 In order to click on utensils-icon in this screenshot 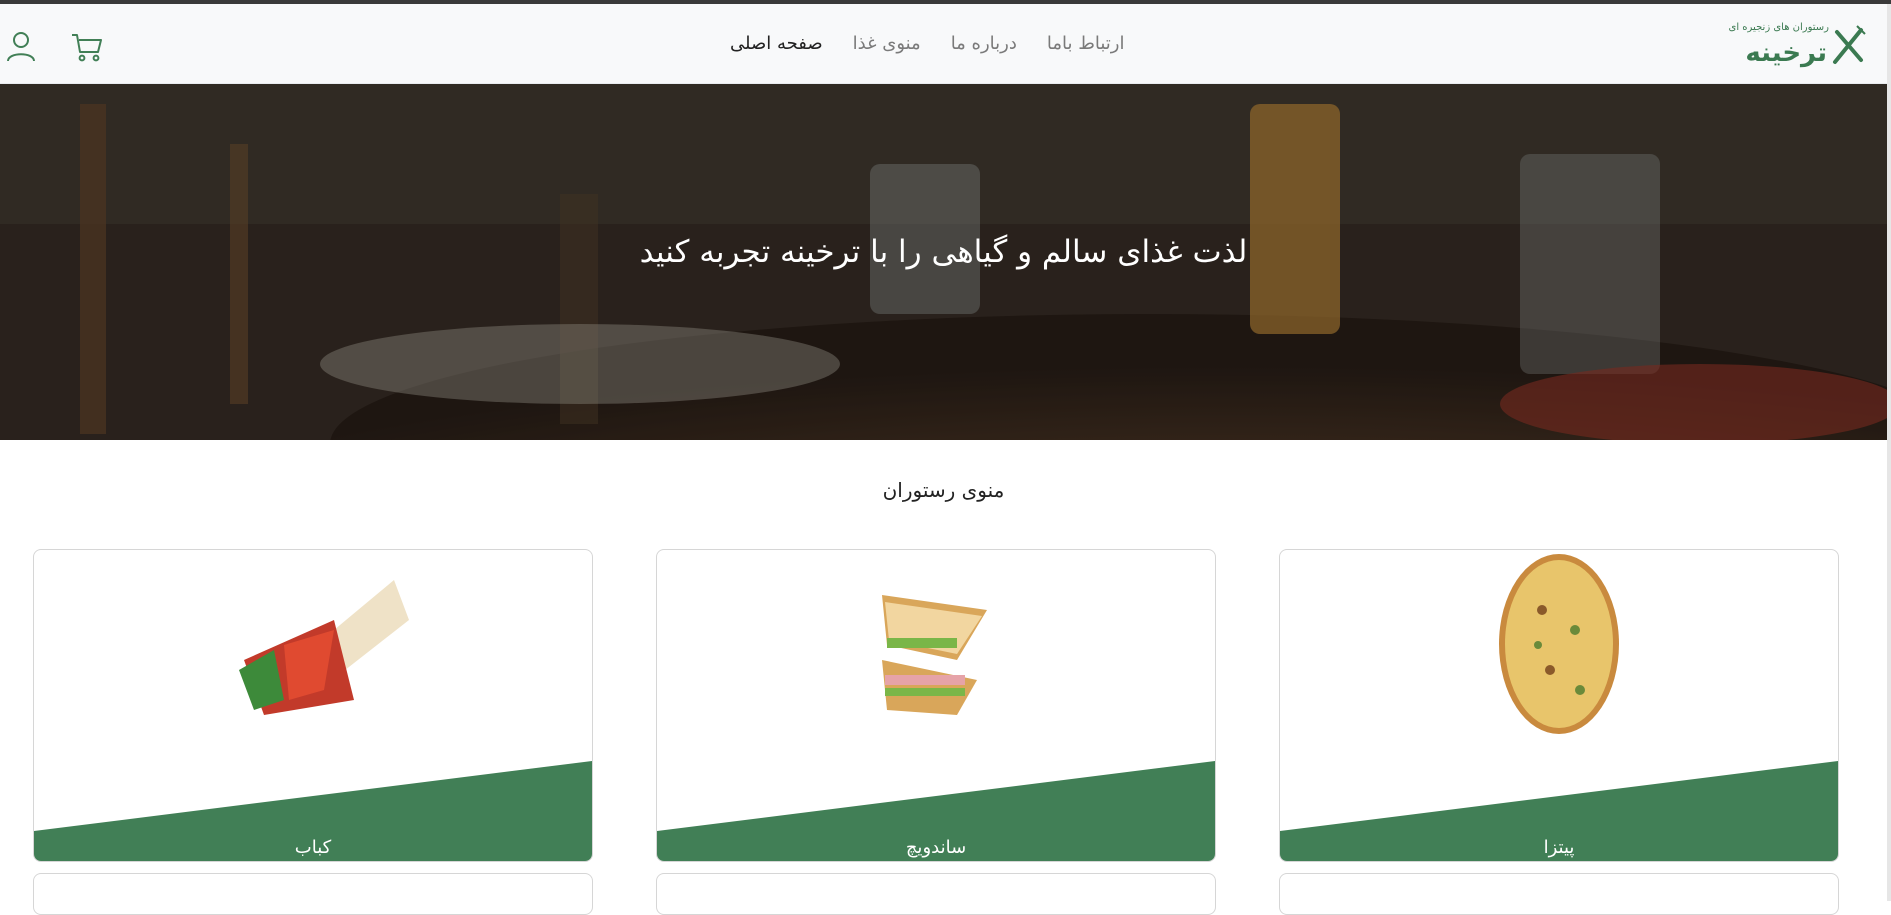, I will do `click(1849, 44)`.